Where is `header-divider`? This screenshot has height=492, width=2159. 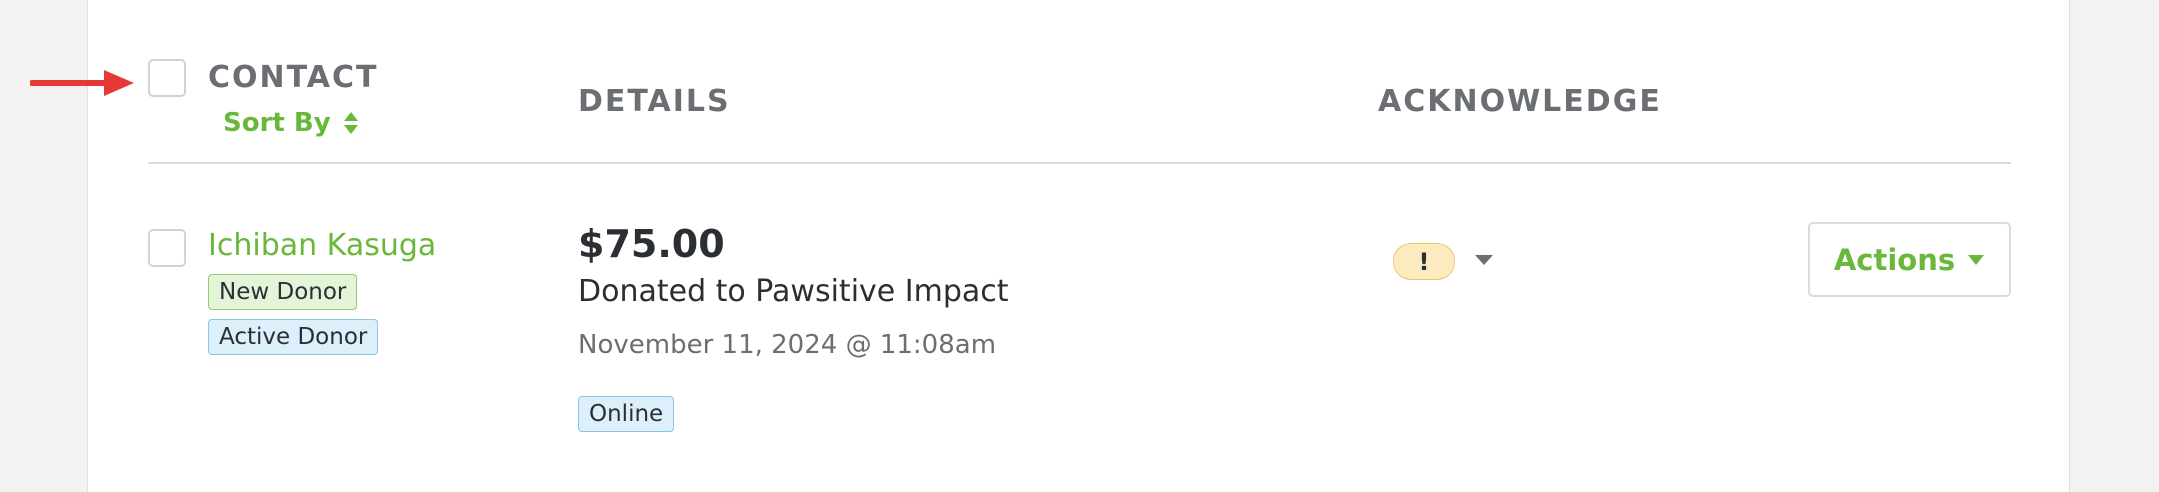 header-divider is located at coordinates (1079, 163).